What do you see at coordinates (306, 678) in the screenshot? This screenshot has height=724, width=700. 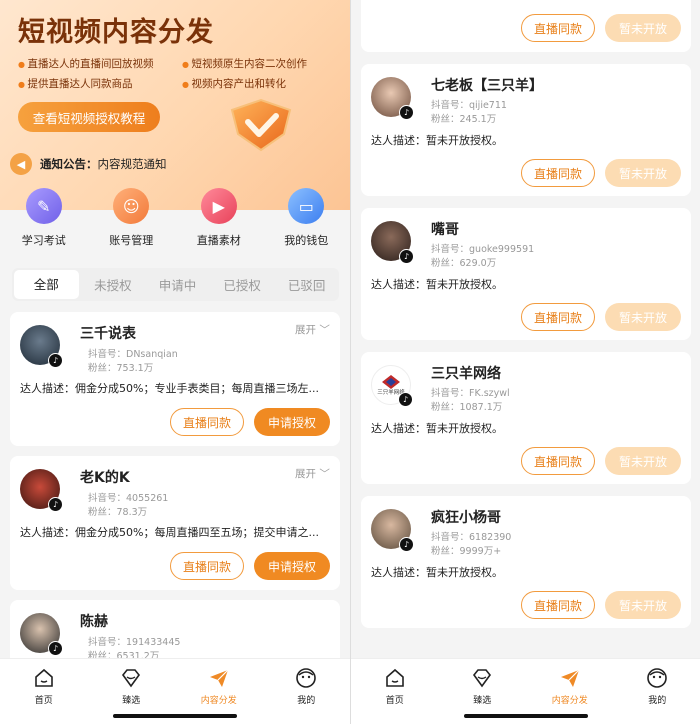 I see `face-icon` at bounding box center [306, 678].